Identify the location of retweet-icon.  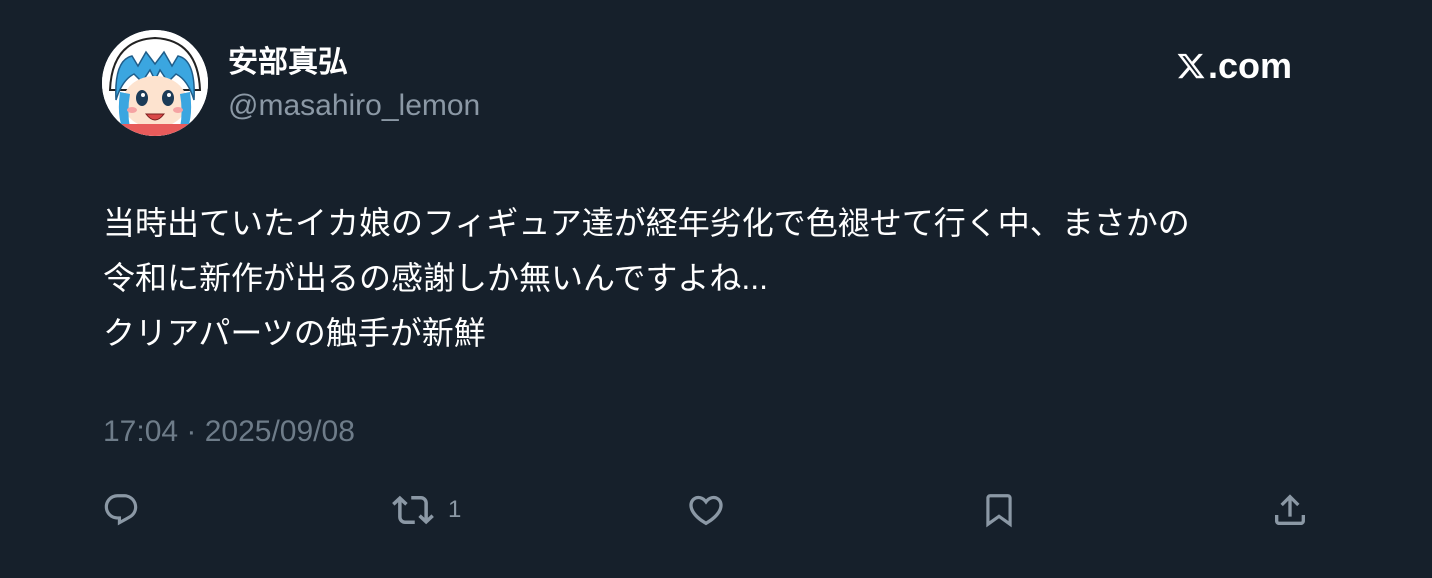
(413, 510).